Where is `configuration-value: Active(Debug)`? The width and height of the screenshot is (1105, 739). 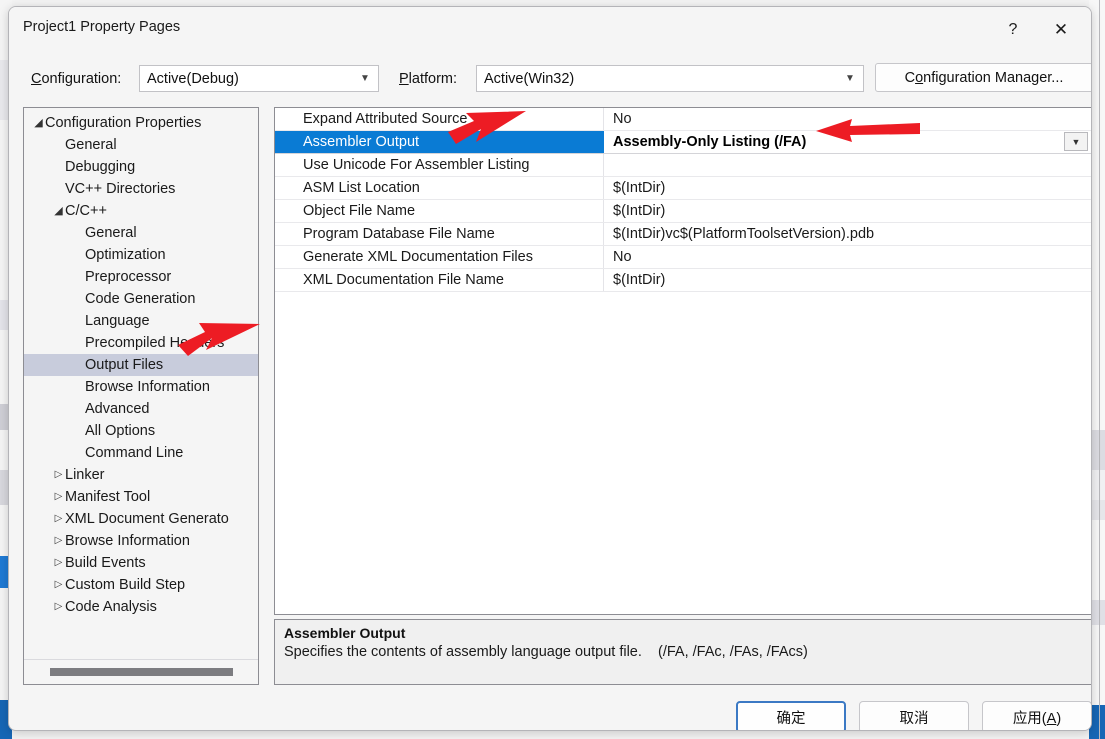 configuration-value: Active(Debug) is located at coordinates (193, 78).